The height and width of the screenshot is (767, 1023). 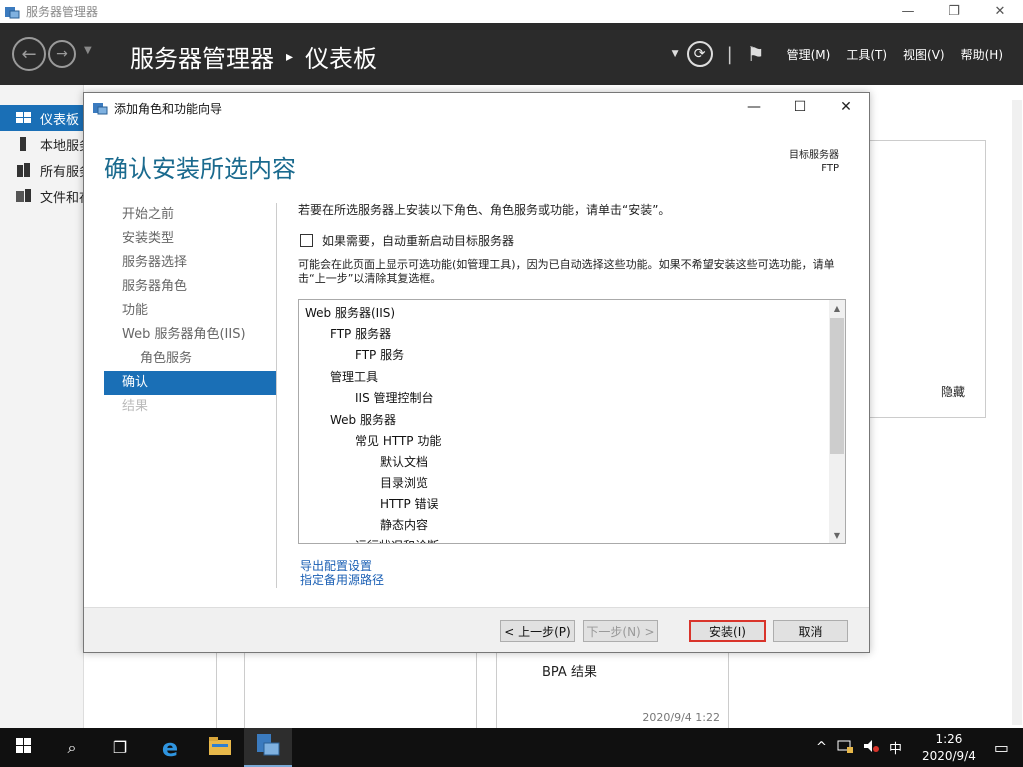 What do you see at coordinates (908, 11) in the screenshot?
I see `minimize-button: —` at bounding box center [908, 11].